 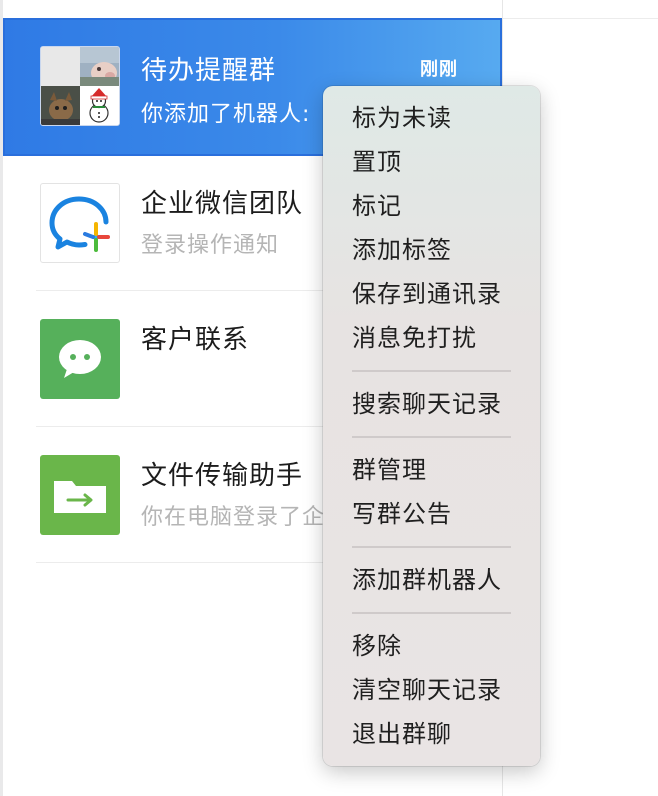 I want to click on group-avatar, so click(x=80, y=86).